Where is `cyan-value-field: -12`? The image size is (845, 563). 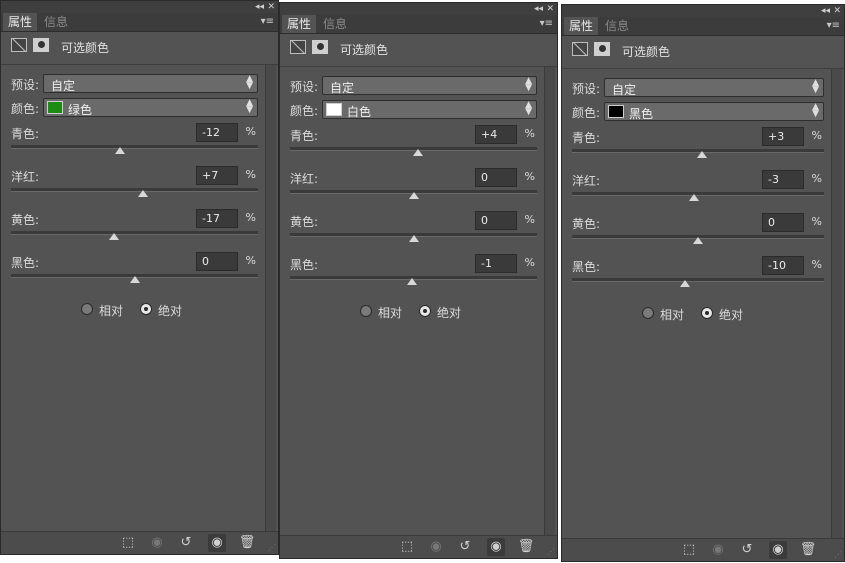 cyan-value-field: -12 is located at coordinates (217, 132).